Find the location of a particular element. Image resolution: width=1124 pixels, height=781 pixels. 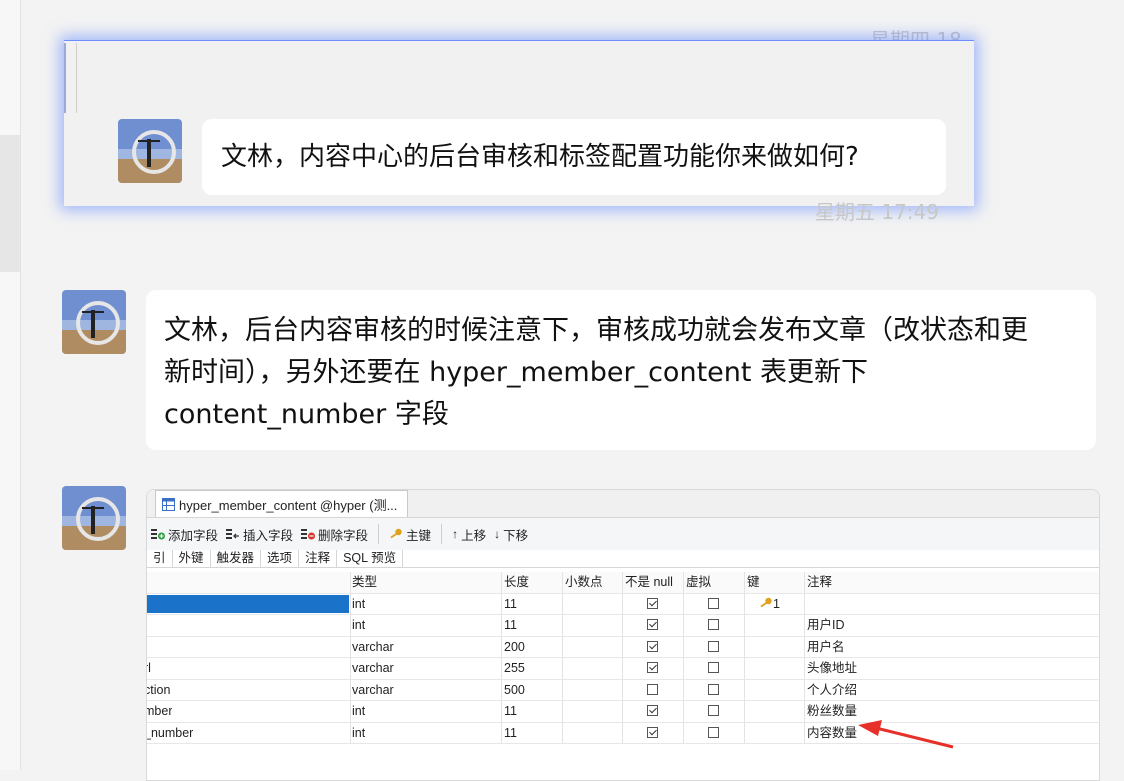

column-header-type: 类型 is located at coordinates (364, 582).